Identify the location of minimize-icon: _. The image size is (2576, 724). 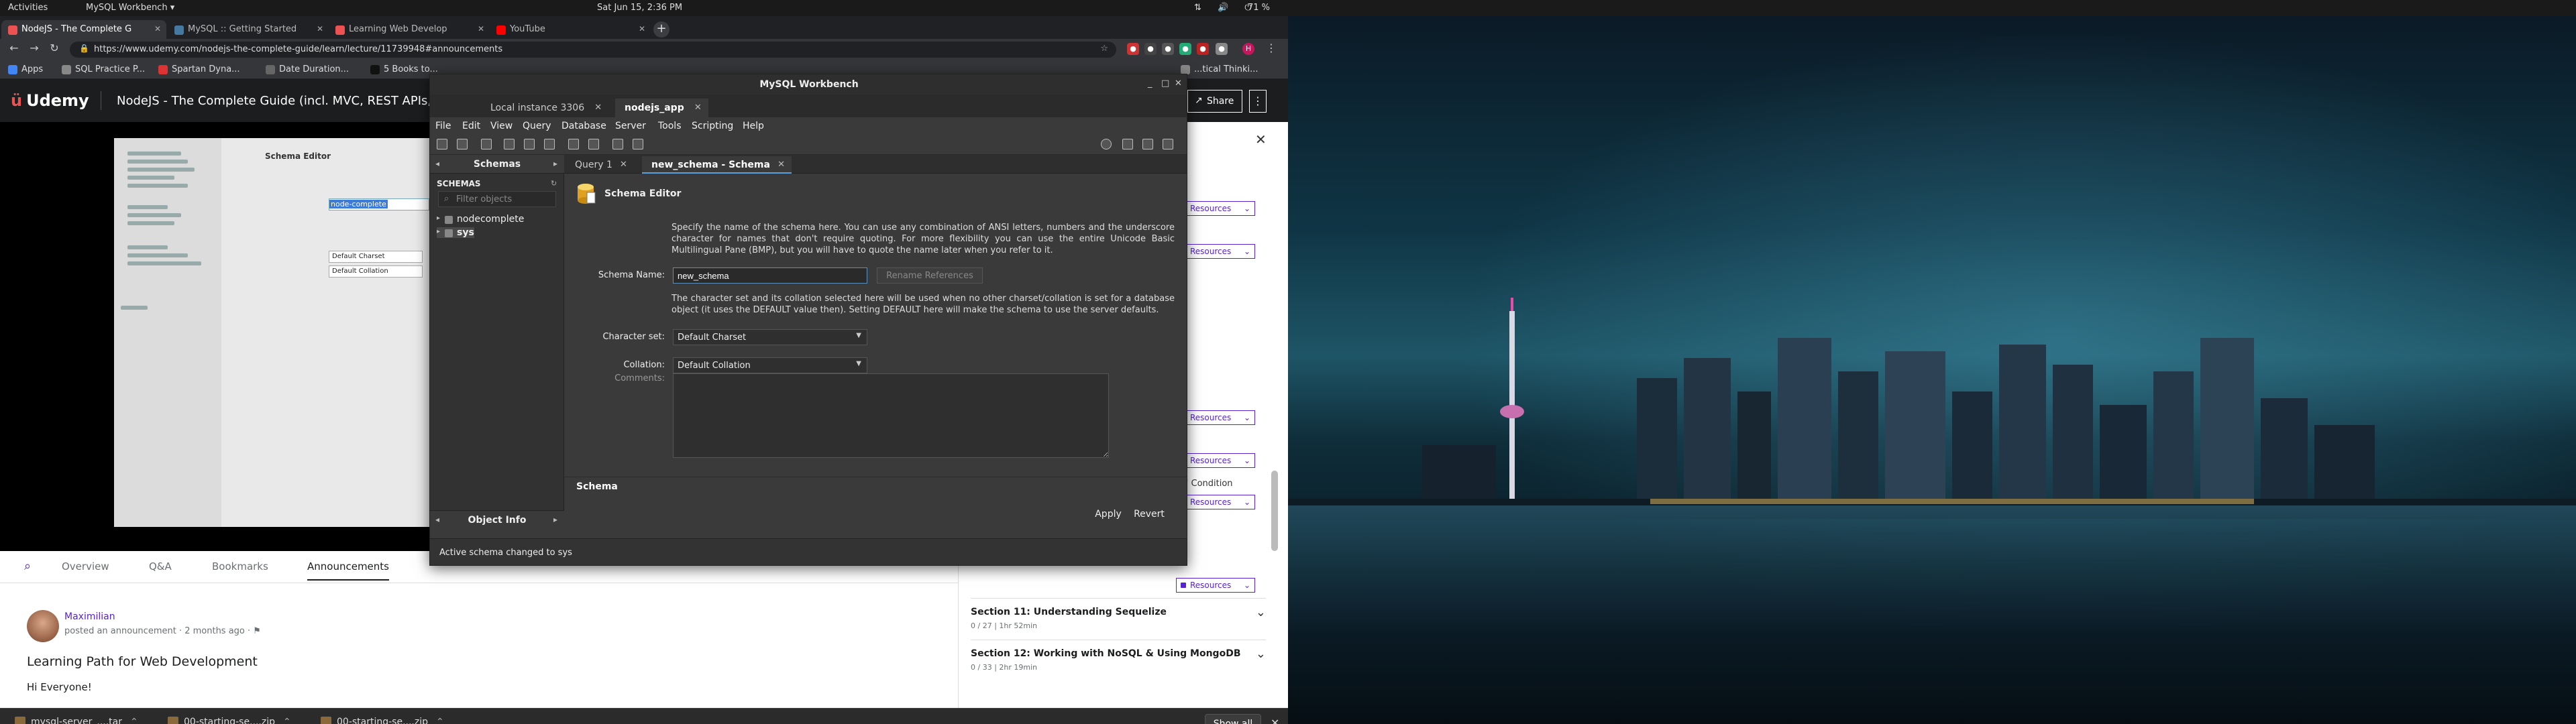
(1150, 83).